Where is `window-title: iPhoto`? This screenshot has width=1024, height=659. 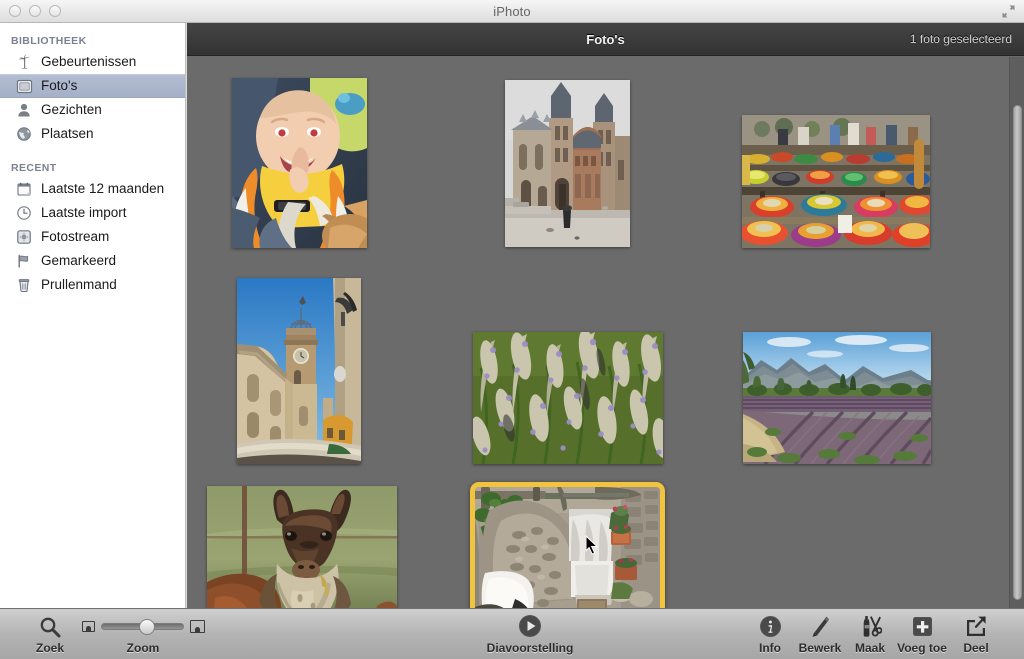 window-title: iPhoto is located at coordinates (512, 11).